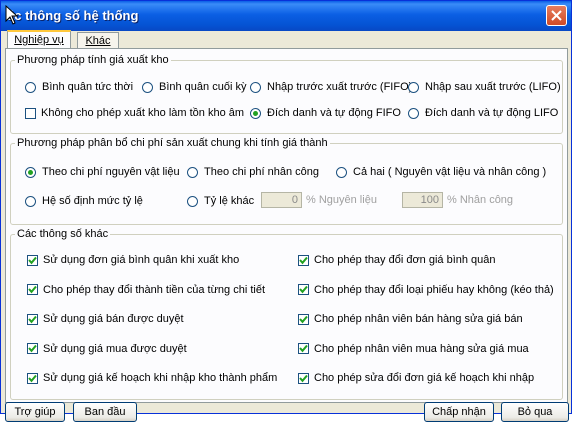 This screenshot has width=576, height=422. Describe the element at coordinates (93, 60) in the screenshot. I see `group-legend: Phương pháp tính giá xuất kho` at that location.